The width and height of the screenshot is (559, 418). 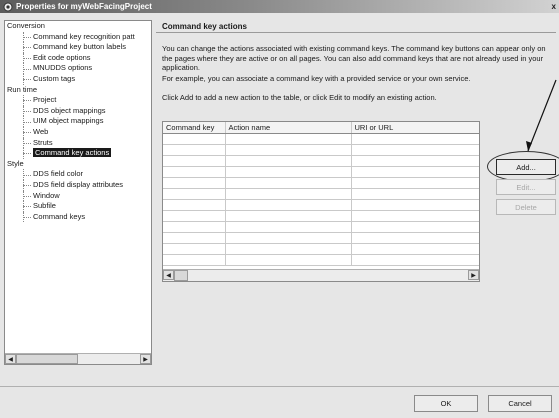 I want to click on tree-item: Edit code options, so click(x=78, y=58).